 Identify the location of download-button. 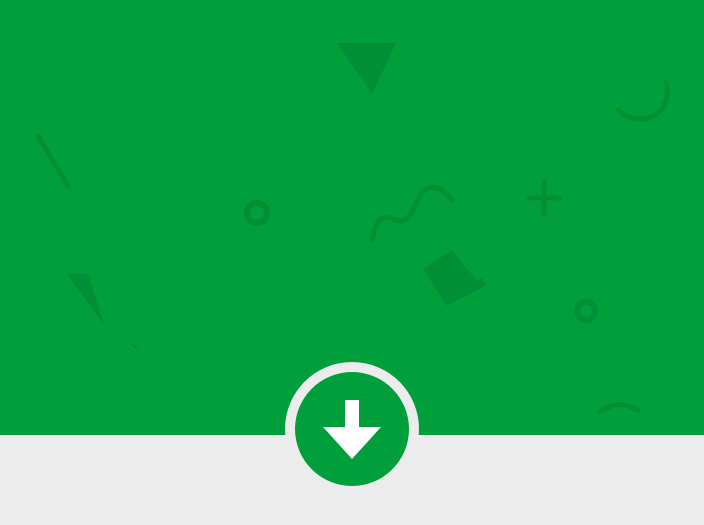
(352, 429).